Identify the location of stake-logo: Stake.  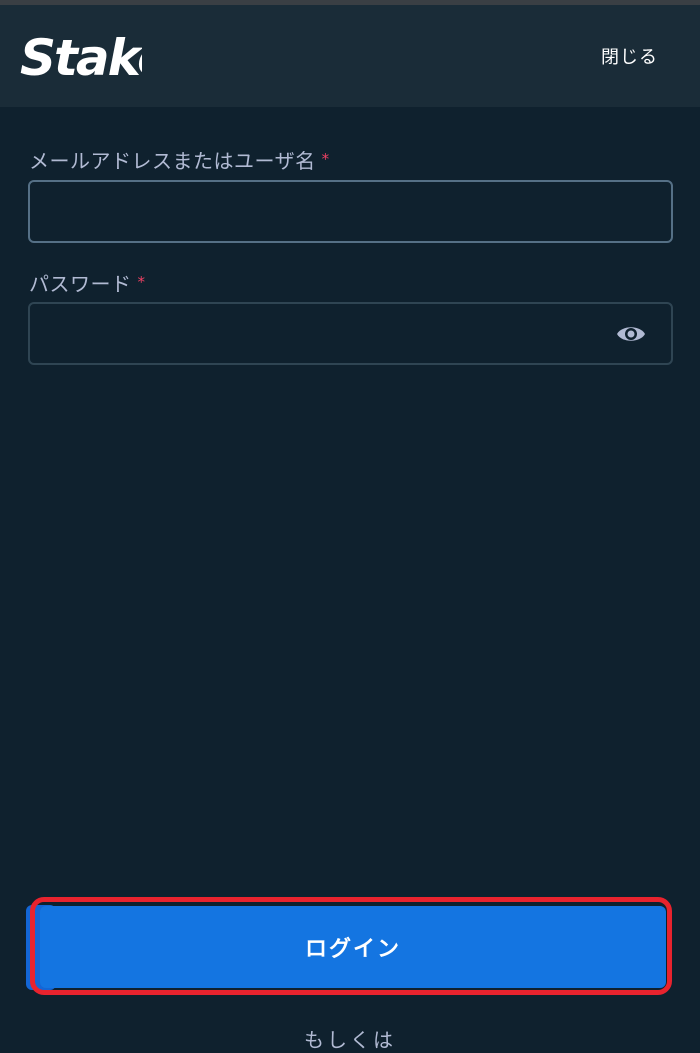
(80, 57).